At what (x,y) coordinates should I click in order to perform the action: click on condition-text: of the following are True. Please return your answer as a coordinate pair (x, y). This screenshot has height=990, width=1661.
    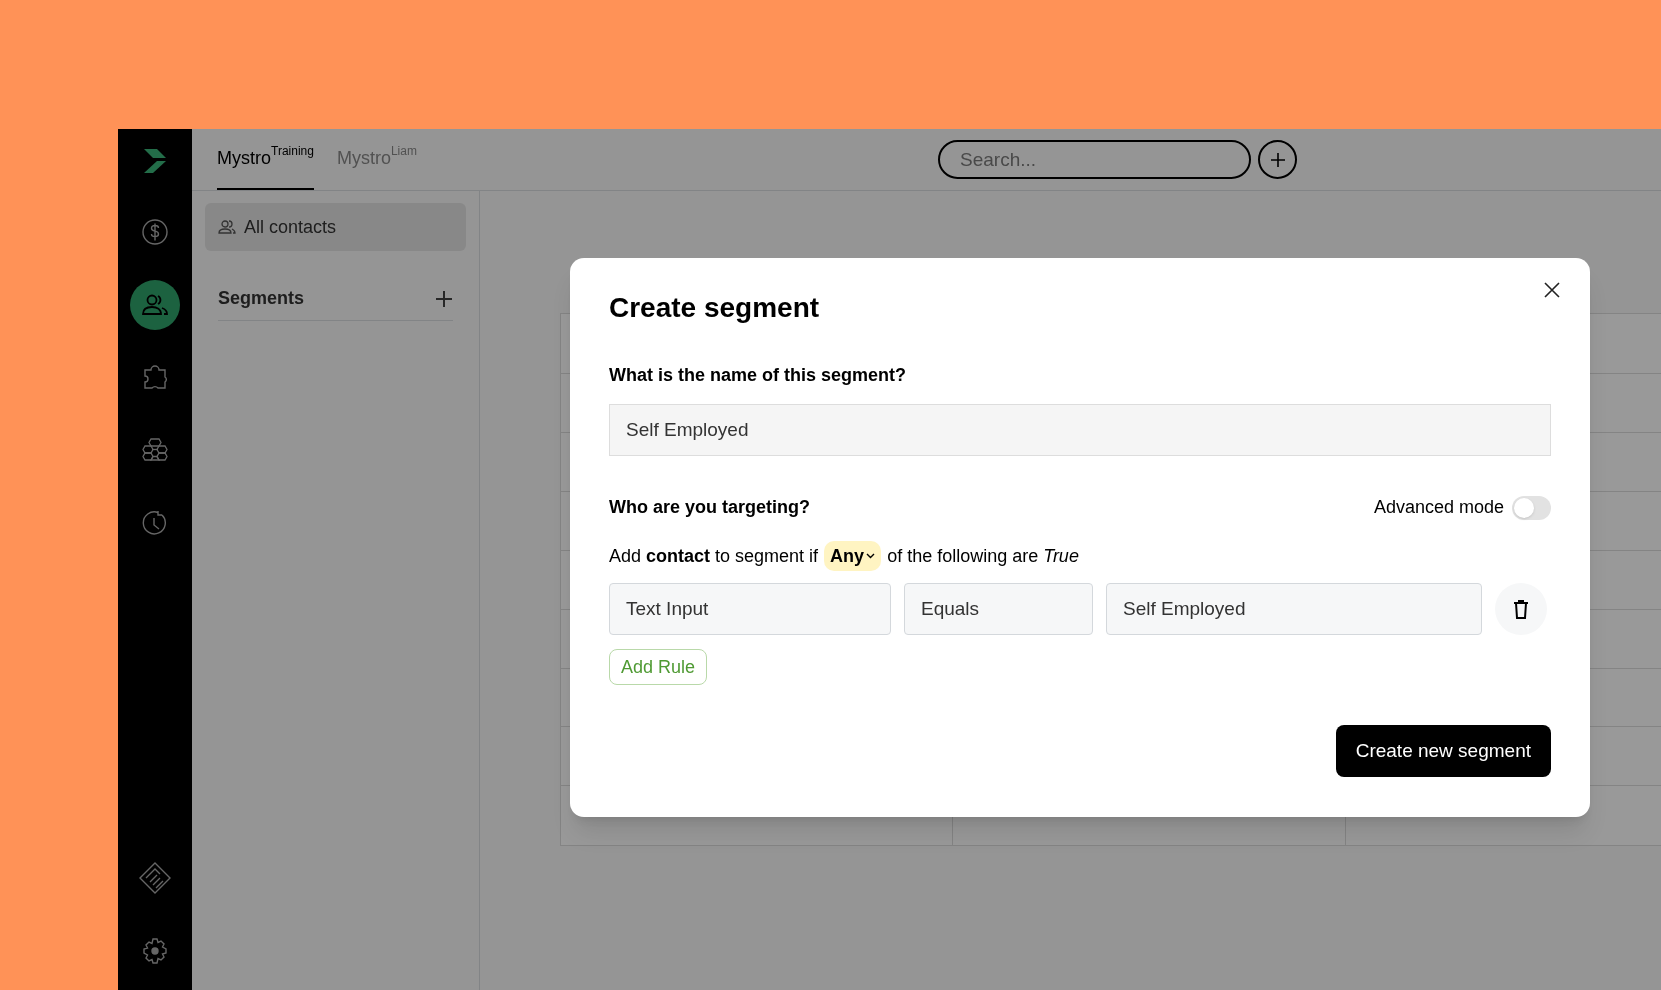
    Looking at the image, I should click on (983, 556).